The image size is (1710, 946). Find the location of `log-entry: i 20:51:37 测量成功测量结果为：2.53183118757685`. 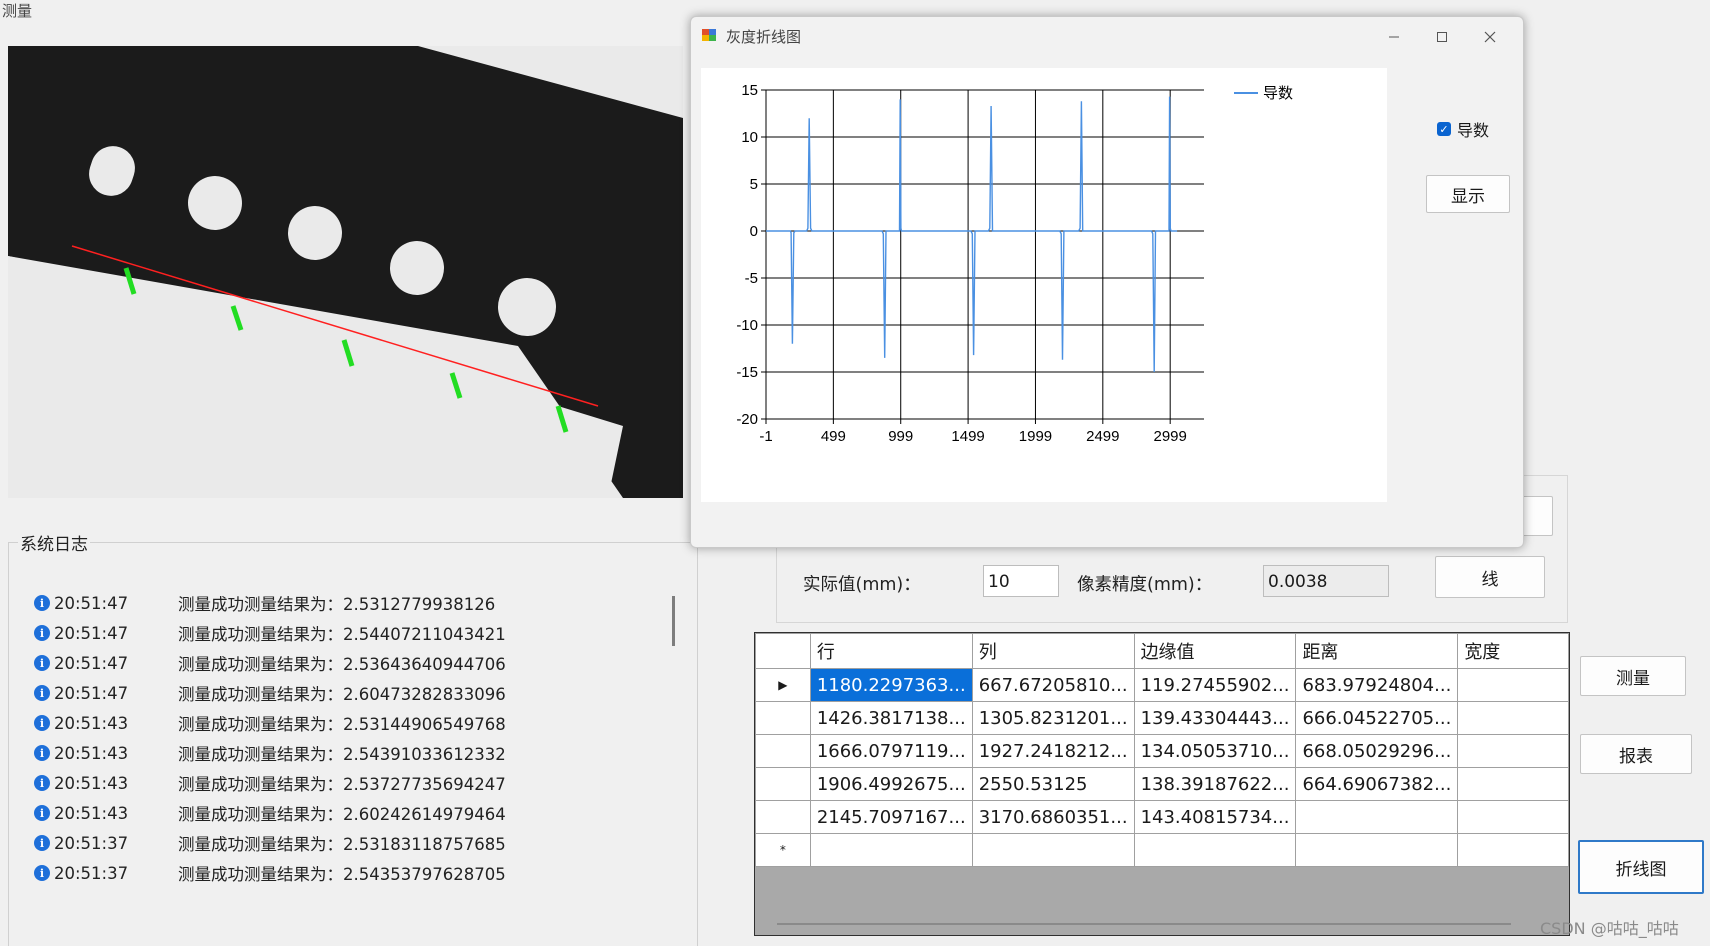

log-entry: i 20:51:37 测量成功测量结果为：2.53183118757685 is located at coordinates (344, 843).